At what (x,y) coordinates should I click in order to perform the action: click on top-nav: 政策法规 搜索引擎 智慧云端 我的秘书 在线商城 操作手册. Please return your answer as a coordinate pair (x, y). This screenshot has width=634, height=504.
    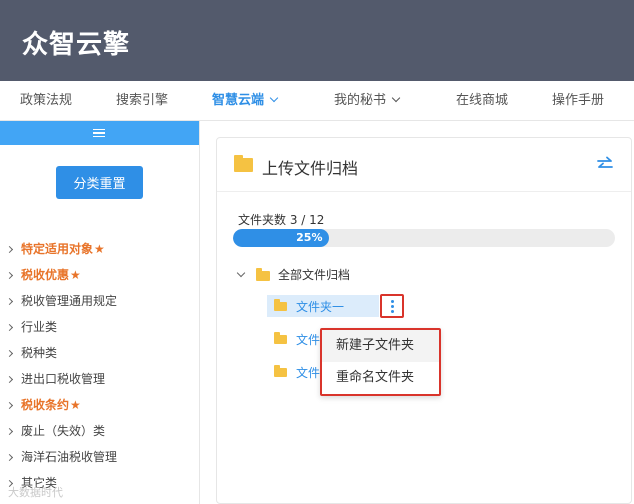
    Looking at the image, I should click on (317, 101).